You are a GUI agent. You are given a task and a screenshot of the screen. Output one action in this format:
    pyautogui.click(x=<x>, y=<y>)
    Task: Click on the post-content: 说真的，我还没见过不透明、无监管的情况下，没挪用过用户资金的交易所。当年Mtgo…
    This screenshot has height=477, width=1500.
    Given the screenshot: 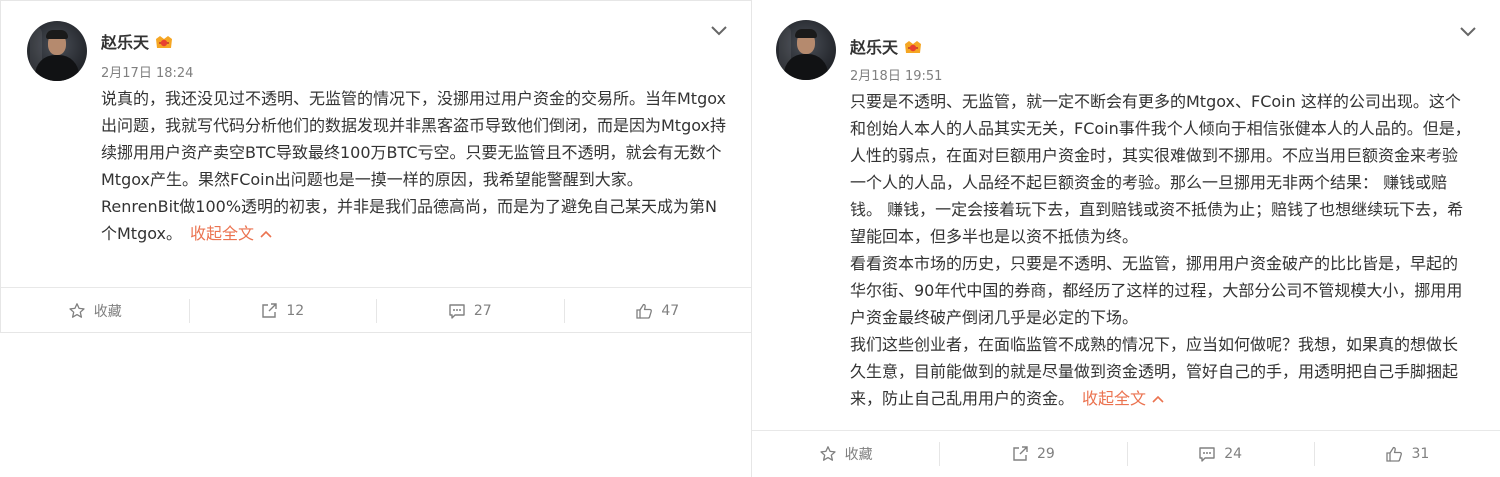 What is the action you would take?
    pyautogui.click(x=415, y=166)
    